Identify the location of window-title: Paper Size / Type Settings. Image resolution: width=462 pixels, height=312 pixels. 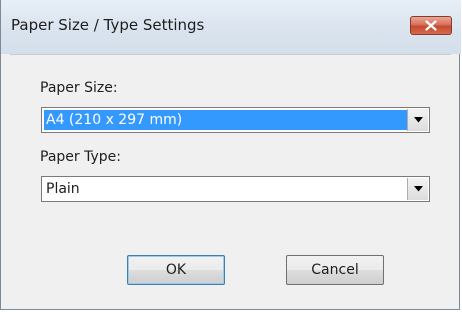
(108, 25).